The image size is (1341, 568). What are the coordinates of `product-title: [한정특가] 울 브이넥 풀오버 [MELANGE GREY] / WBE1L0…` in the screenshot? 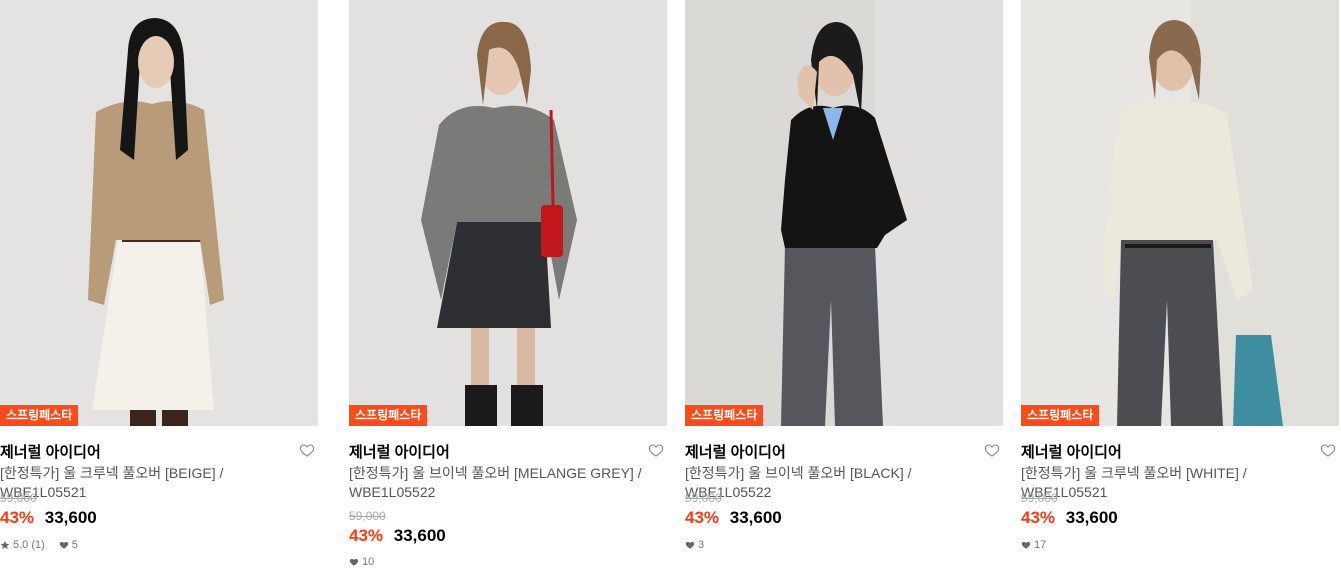 It's located at (499, 483).